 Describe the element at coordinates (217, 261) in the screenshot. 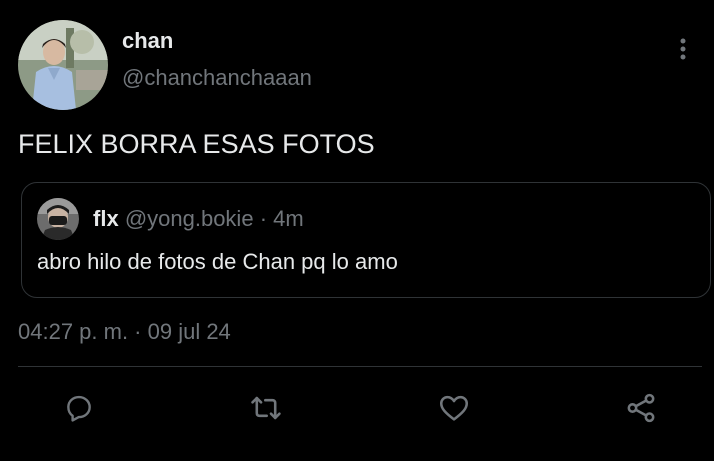

I see `quote-text: abro hilo de fotos de Chan pq lo amo` at that location.